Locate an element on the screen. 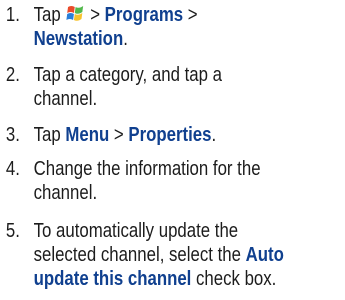  step-3-line-1: Tap Menu > Properties. is located at coordinates (189, 135).